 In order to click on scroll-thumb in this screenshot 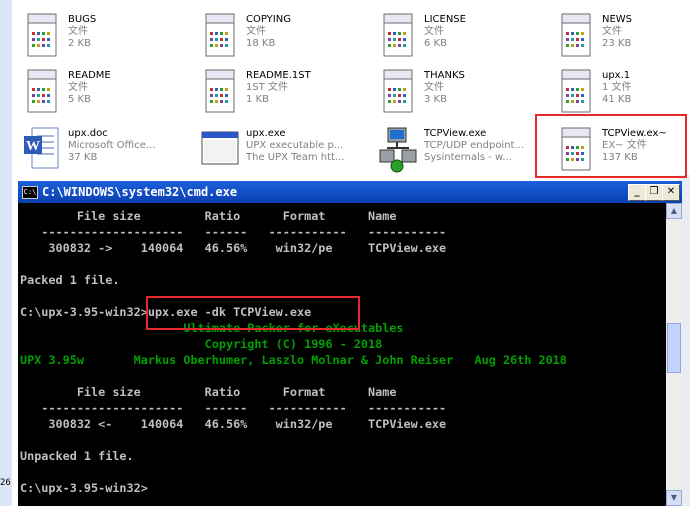, I will do `click(674, 348)`.